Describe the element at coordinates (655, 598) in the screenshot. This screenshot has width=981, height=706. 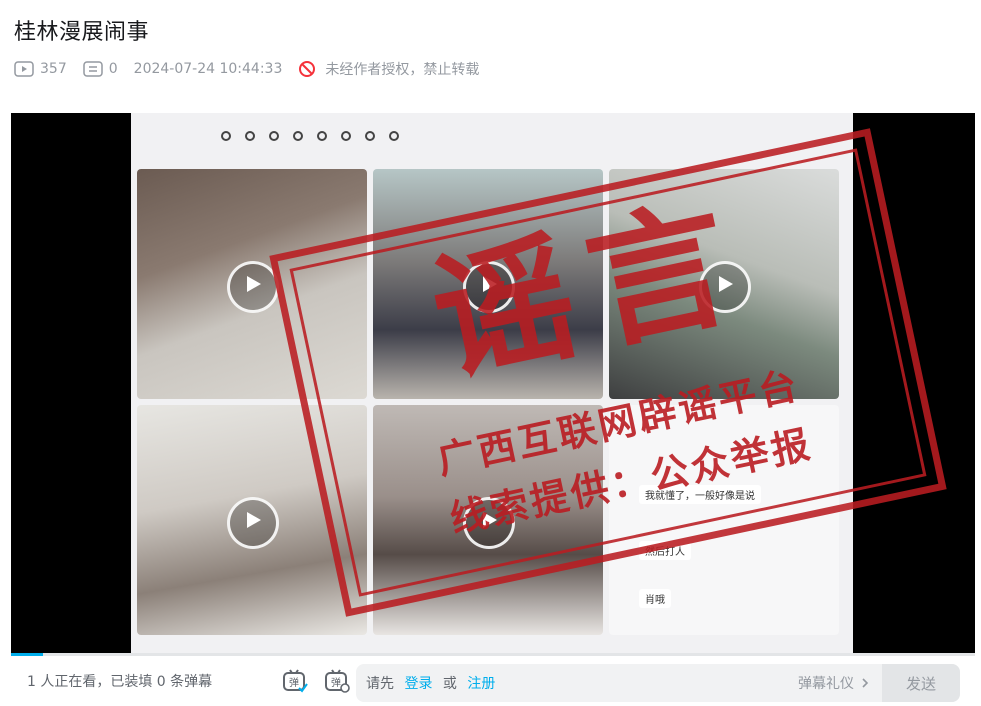
I see `chat-line: 肖哦` at that location.